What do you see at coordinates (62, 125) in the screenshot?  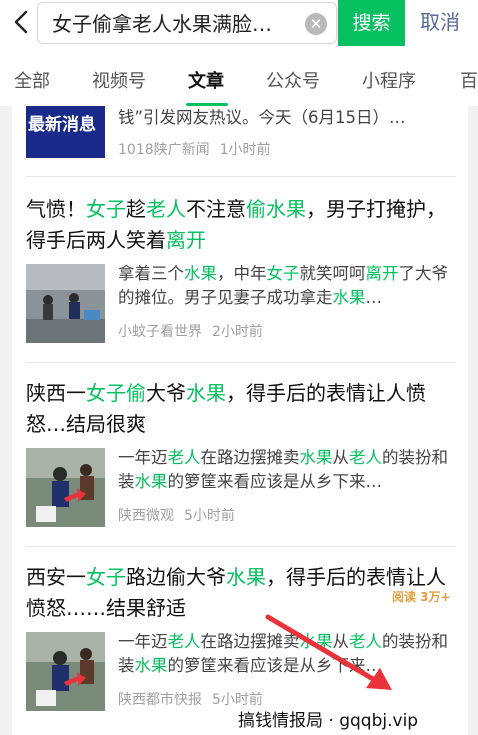 I see `thumbnail-caption: 最新消息` at bounding box center [62, 125].